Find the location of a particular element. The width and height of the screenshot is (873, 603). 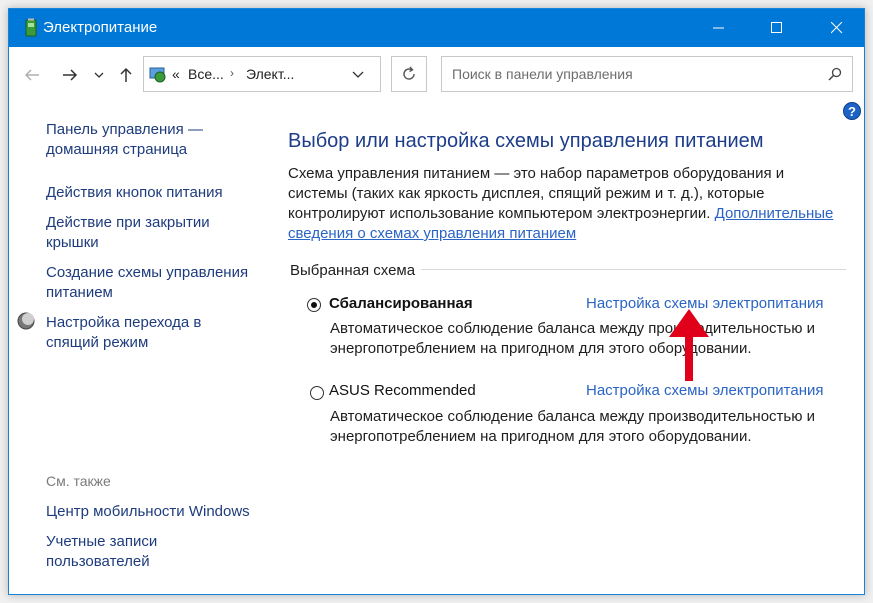

minimize-button is located at coordinates (719, 28).